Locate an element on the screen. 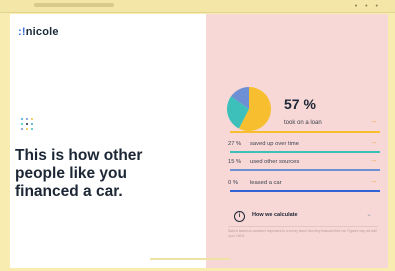 The height and width of the screenshot is (271, 395). main-stat-underline is located at coordinates (305, 132).